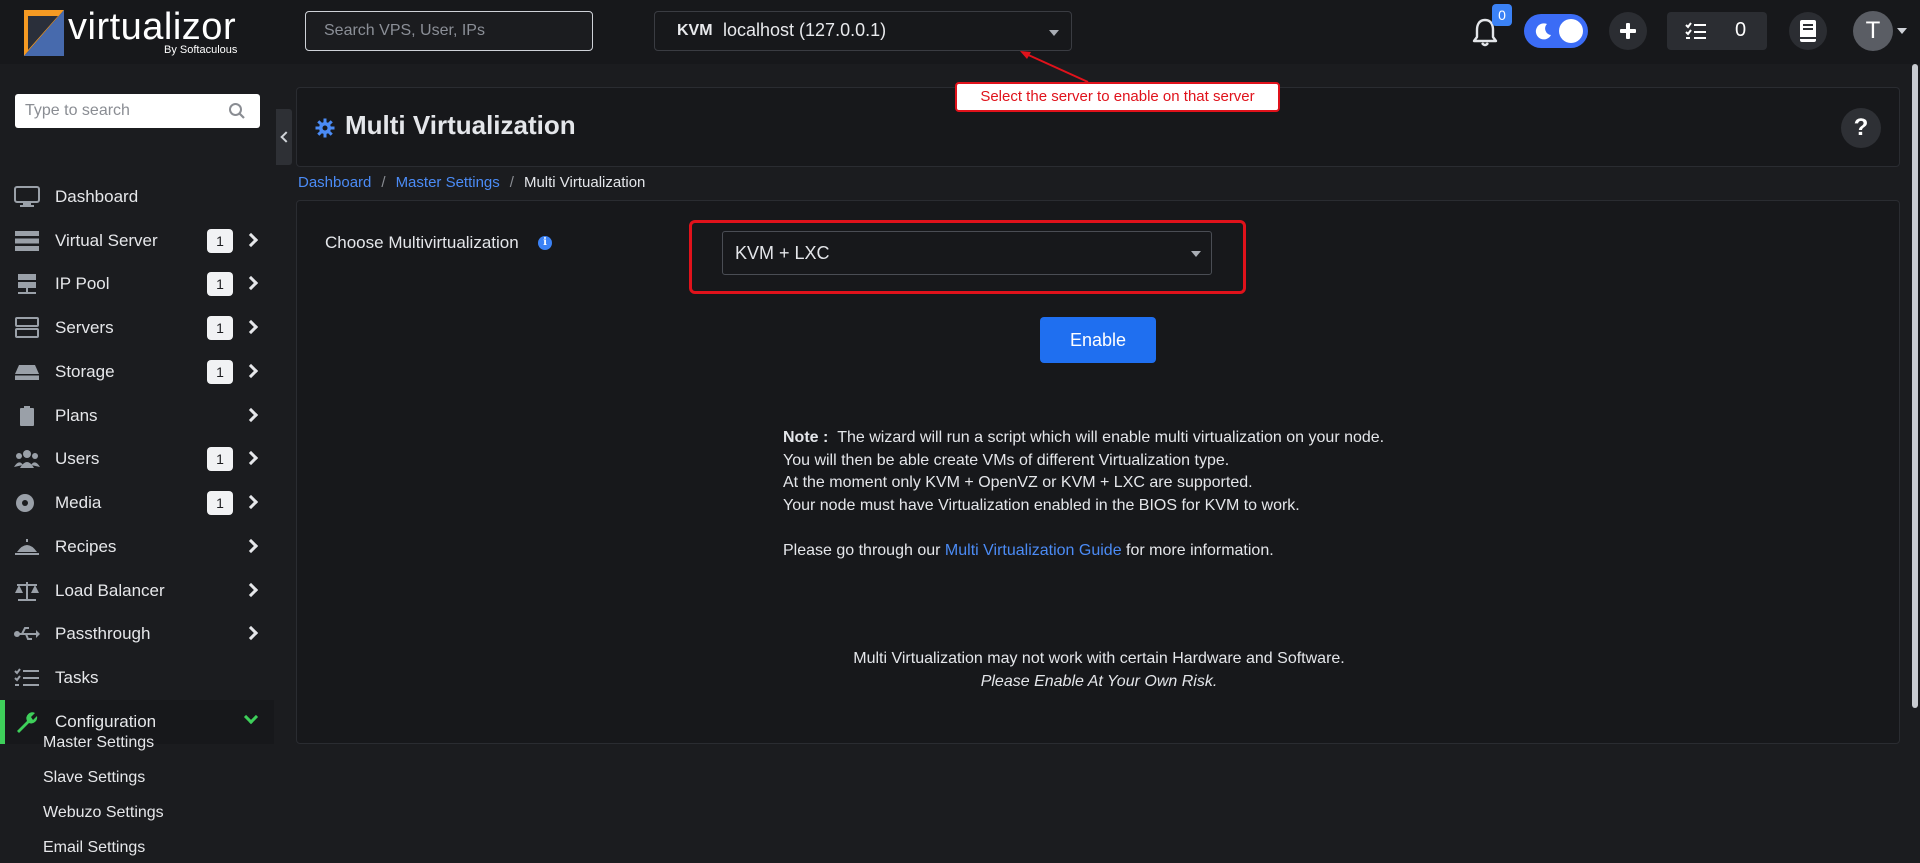 This screenshot has width=1920, height=863. I want to click on note-label: Note :, so click(806, 437).